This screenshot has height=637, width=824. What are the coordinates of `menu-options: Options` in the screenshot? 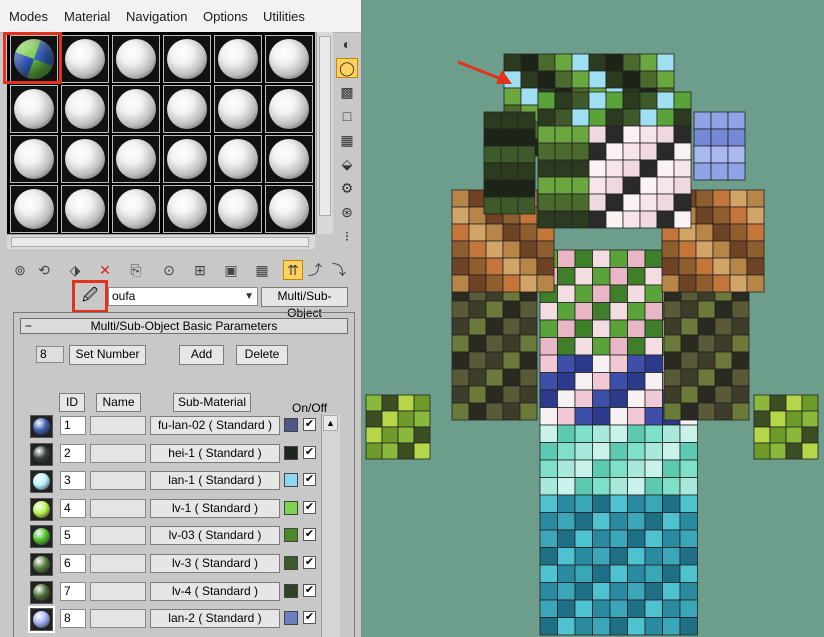 It's located at (225, 16).